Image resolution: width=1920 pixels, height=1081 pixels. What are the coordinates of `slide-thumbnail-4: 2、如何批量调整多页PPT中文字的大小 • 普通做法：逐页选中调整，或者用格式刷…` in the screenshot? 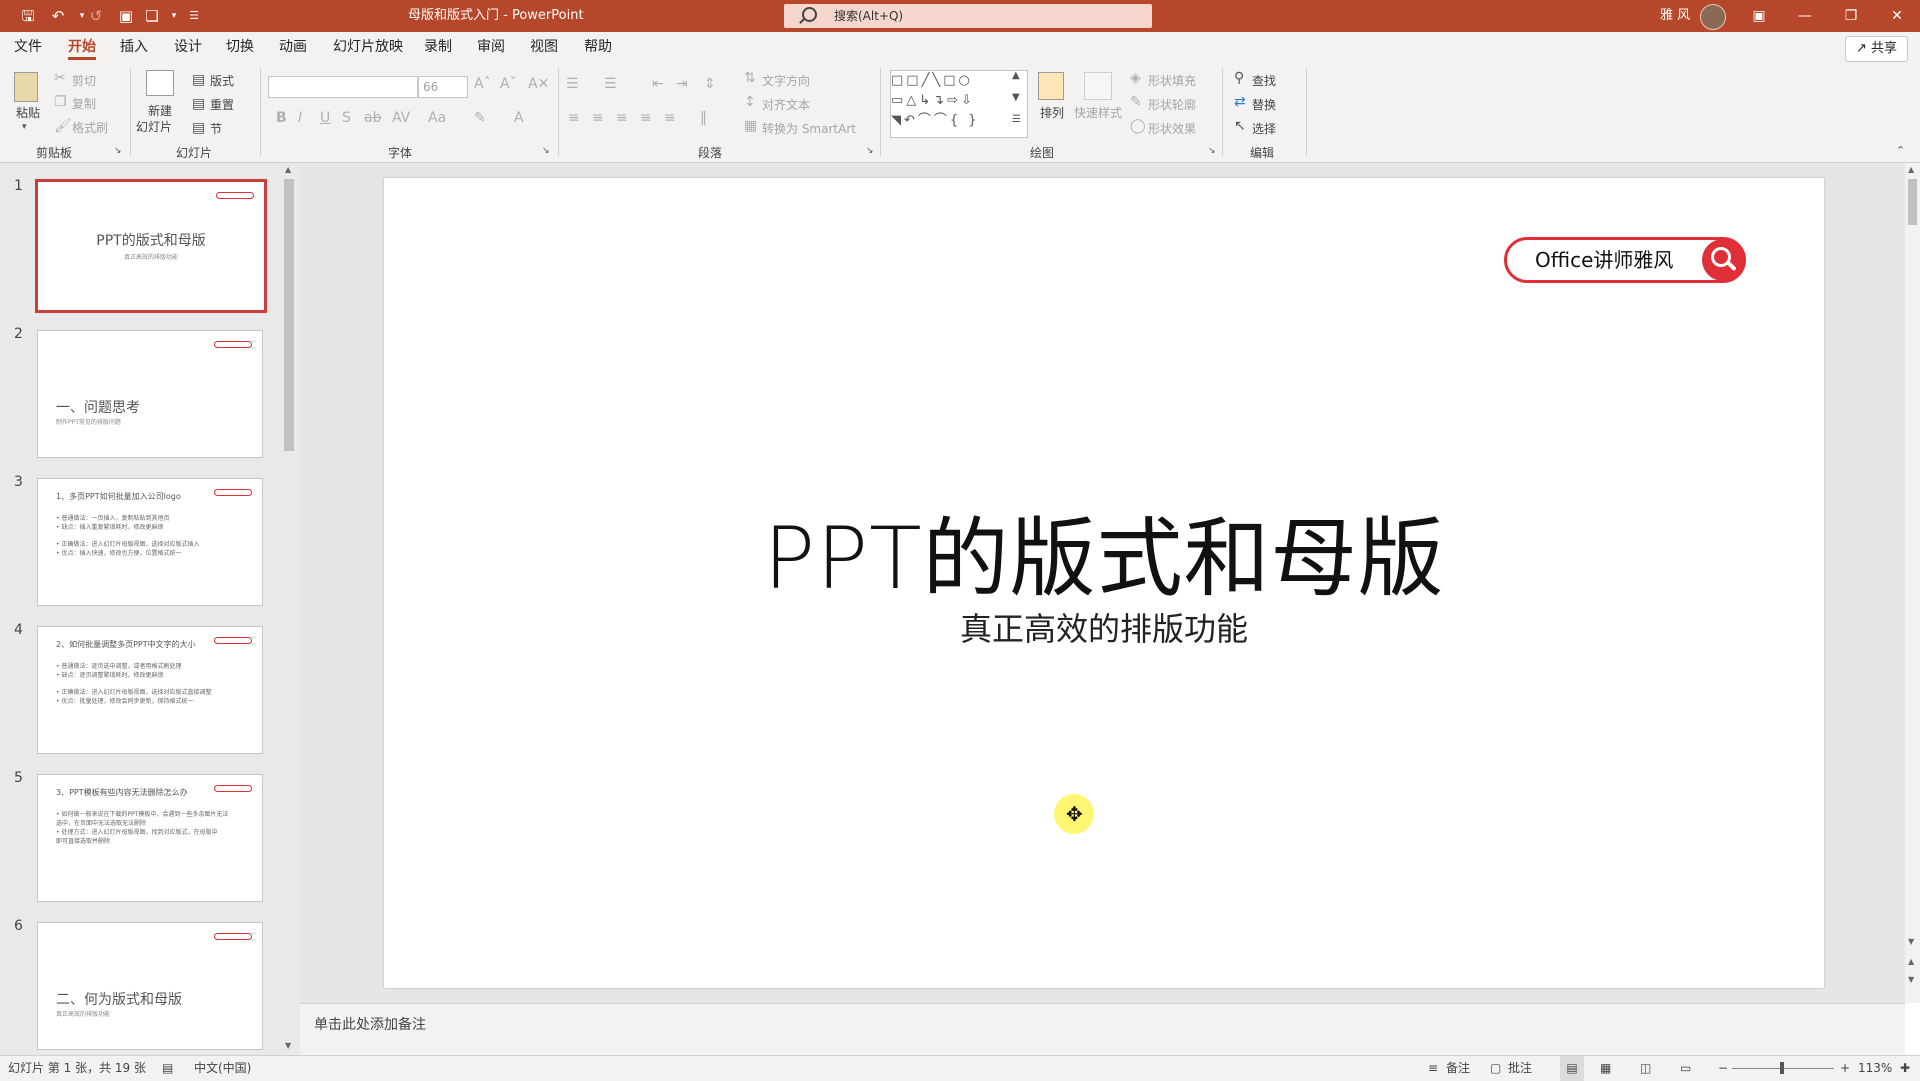 It's located at (150, 690).